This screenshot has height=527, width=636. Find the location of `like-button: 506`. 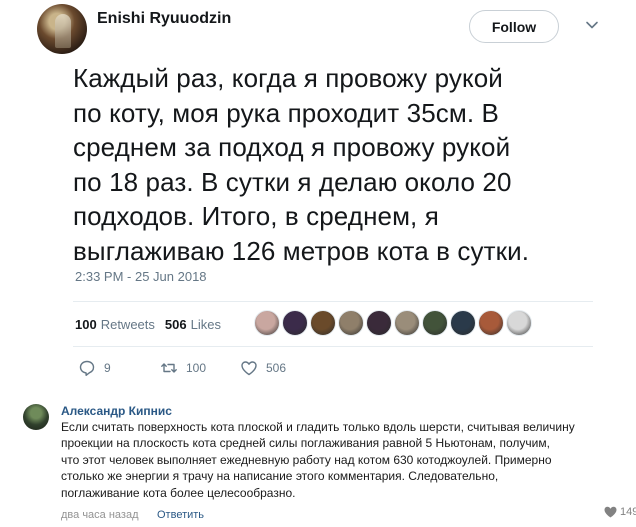

like-button: 506 is located at coordinates (263, 368).